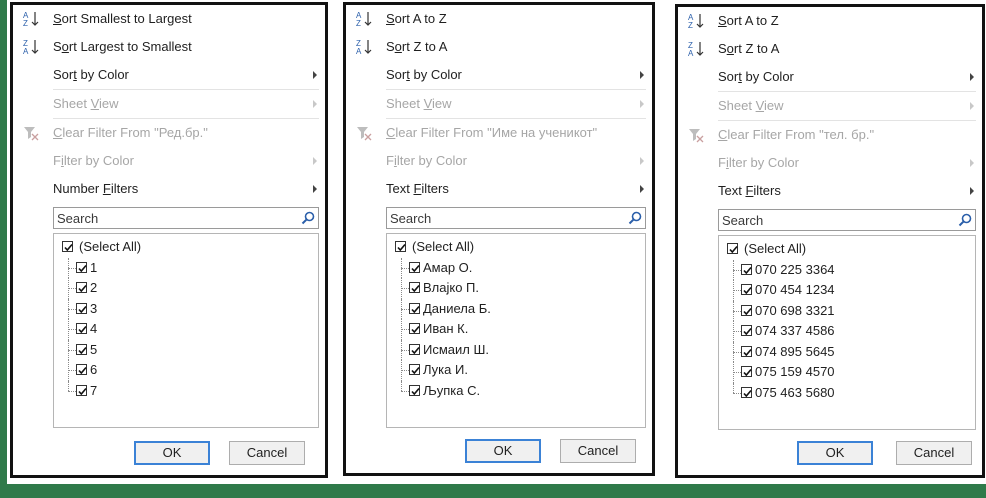  I want to click on search-box, so click(516, 218).